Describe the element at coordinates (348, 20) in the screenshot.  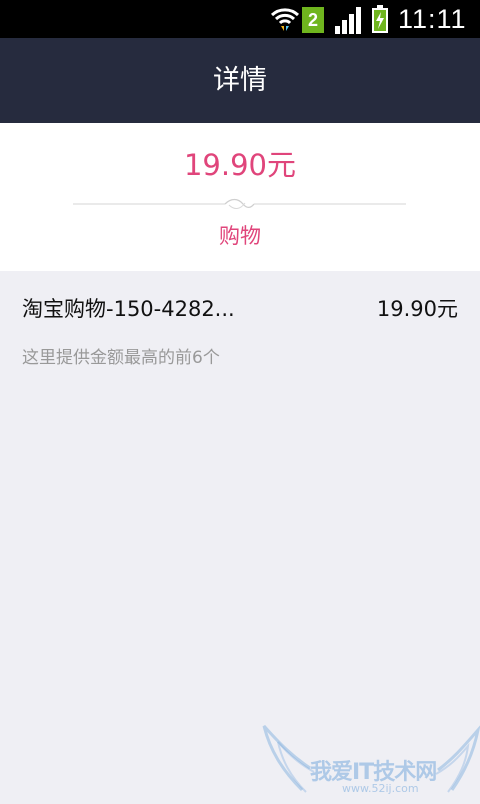
I see `signal-icon` at that location.